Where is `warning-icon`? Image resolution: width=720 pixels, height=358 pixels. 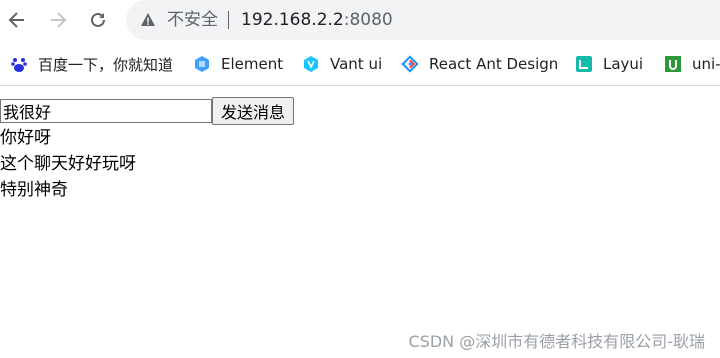
warning-icon is located at coordinates (148, 20).